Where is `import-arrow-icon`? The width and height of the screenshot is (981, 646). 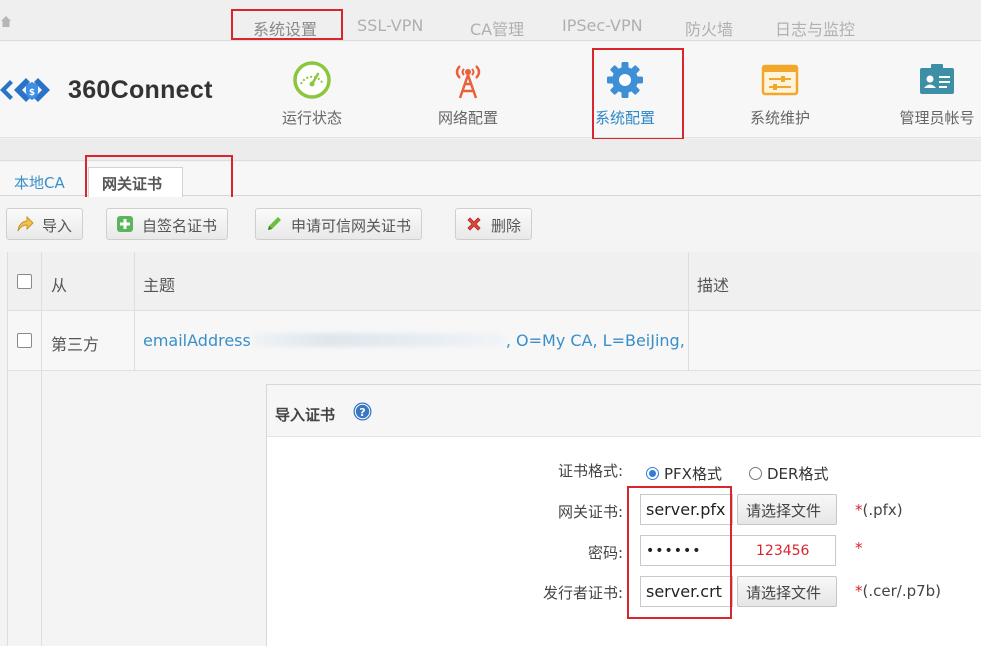
import-arrow-icon is located at coordinates (25, 223).